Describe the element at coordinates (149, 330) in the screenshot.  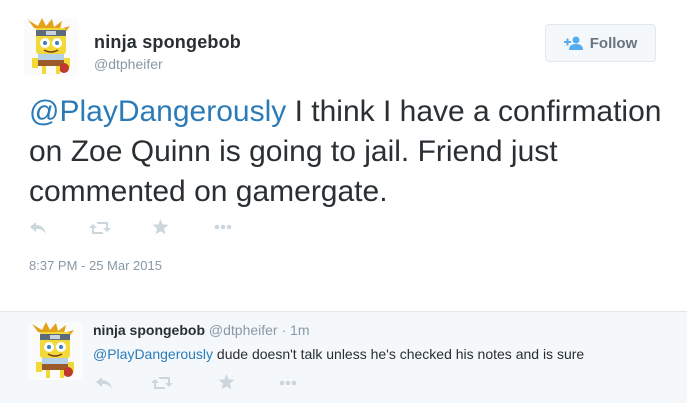
I see `reply-fullname: ninja spongebob` at that location.